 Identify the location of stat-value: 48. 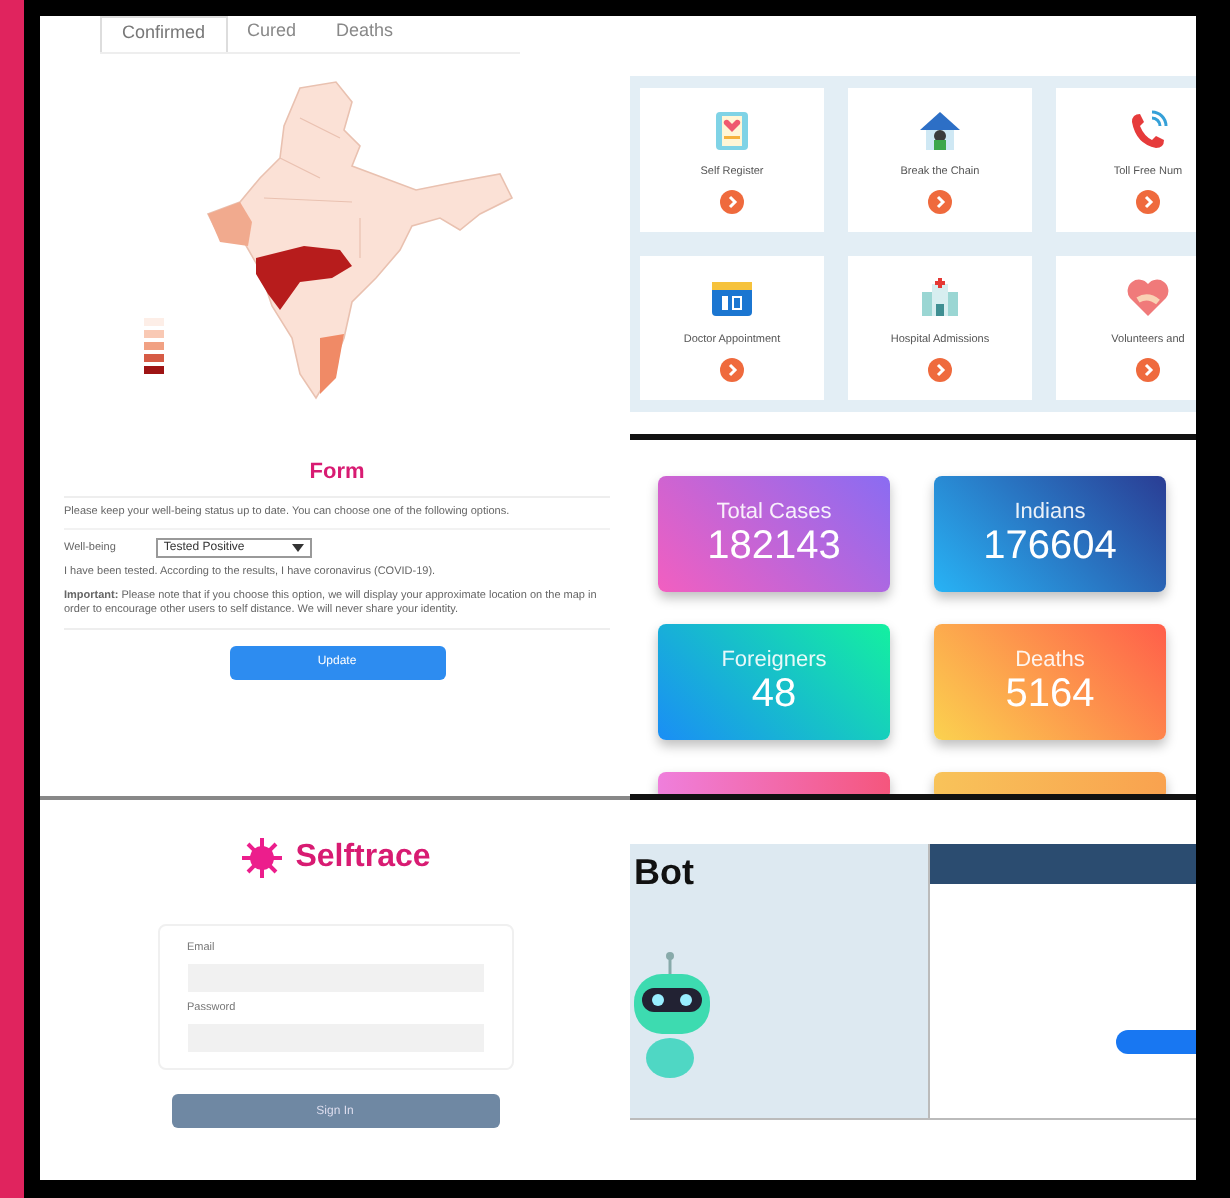
(774, 694).